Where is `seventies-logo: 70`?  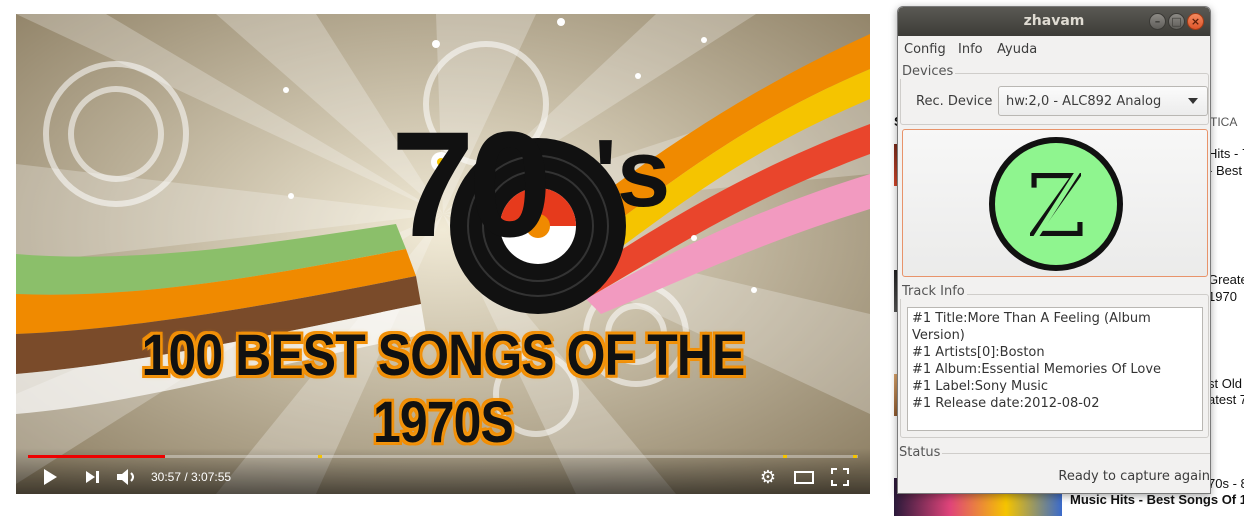 seventies-logo: 70 is located at coordinates (471, 184).